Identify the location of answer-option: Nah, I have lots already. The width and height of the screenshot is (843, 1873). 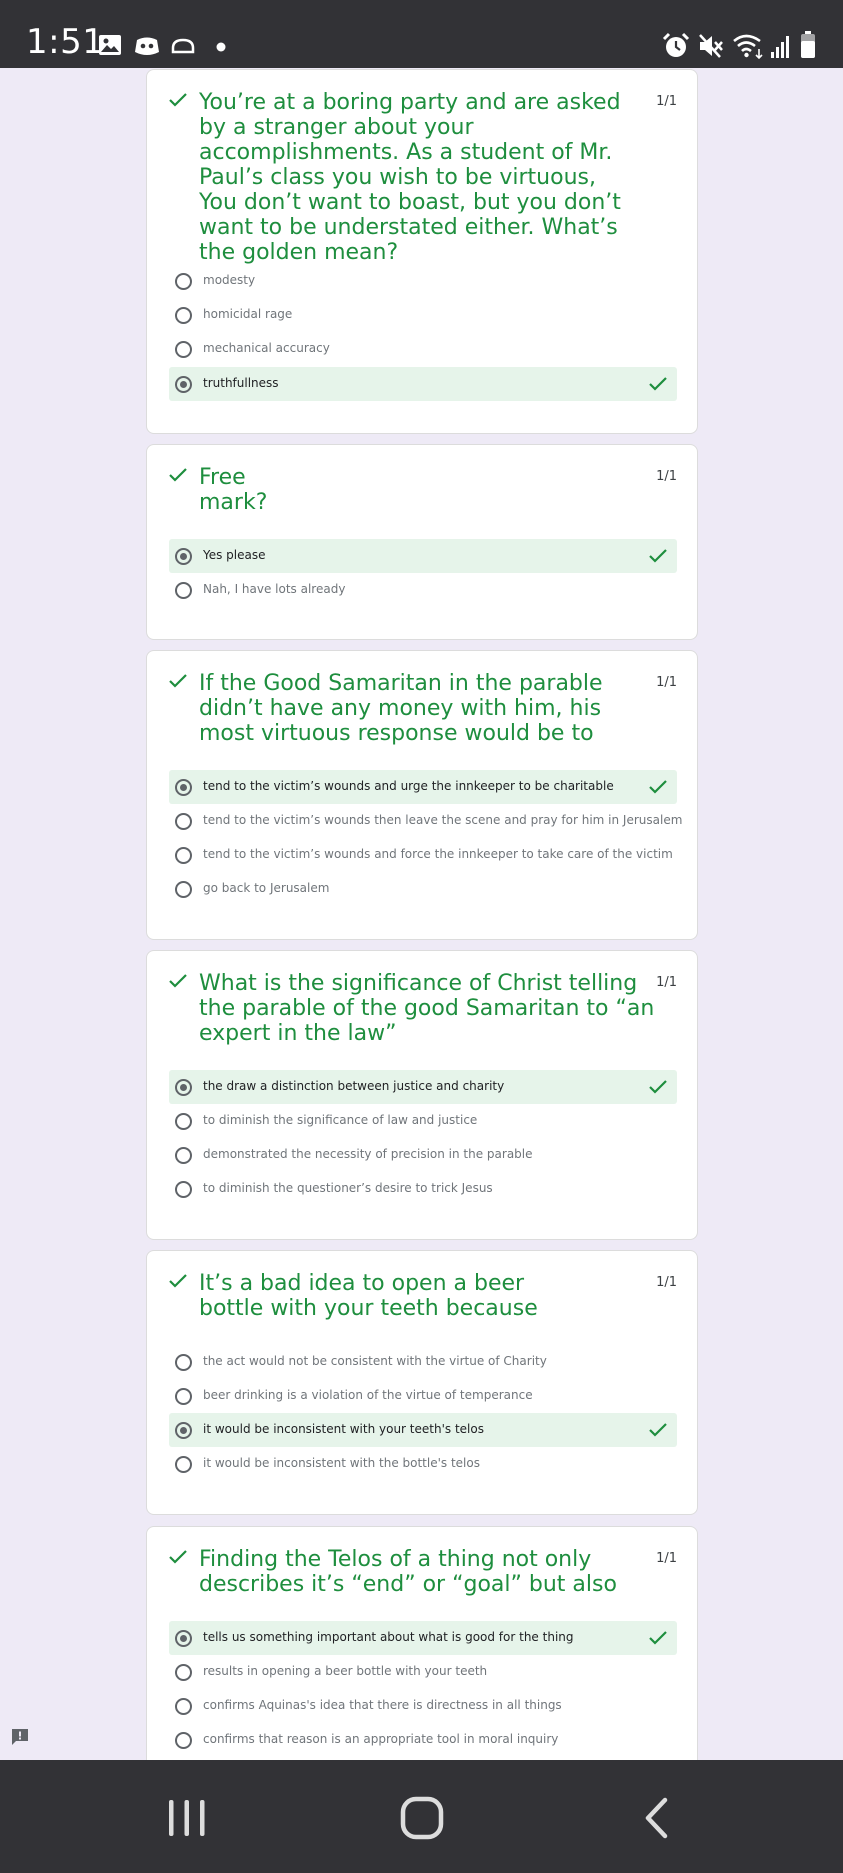
(423, 590).